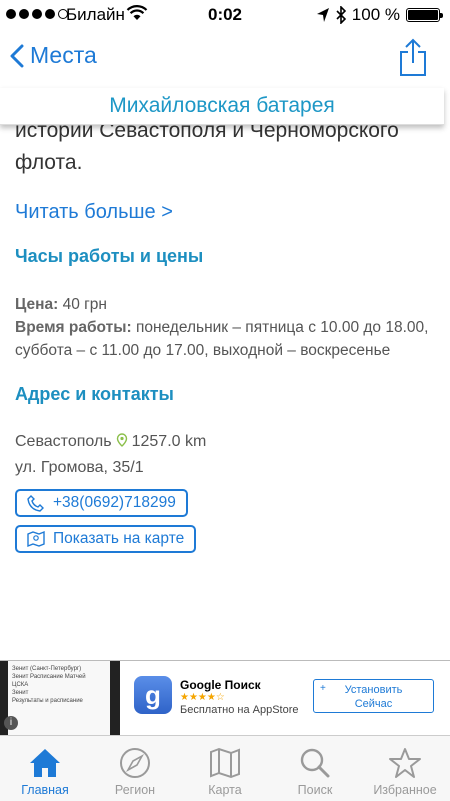  What do you see at coordinates (315, 763) in the screenshot?
I see `search-icon` at bounding box center [315, 763].